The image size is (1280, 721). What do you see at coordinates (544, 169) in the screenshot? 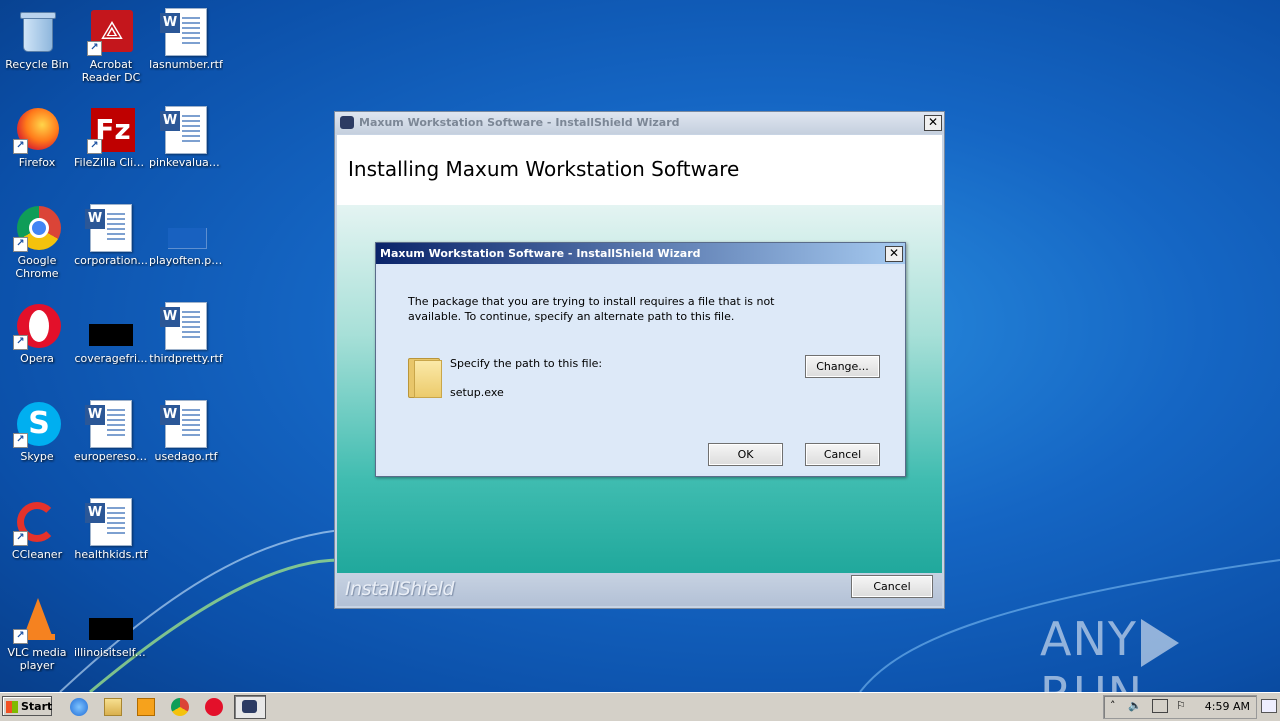
I see `installer-heading: Installing Maxum Workstation Software` at bounding box center [544, 169].